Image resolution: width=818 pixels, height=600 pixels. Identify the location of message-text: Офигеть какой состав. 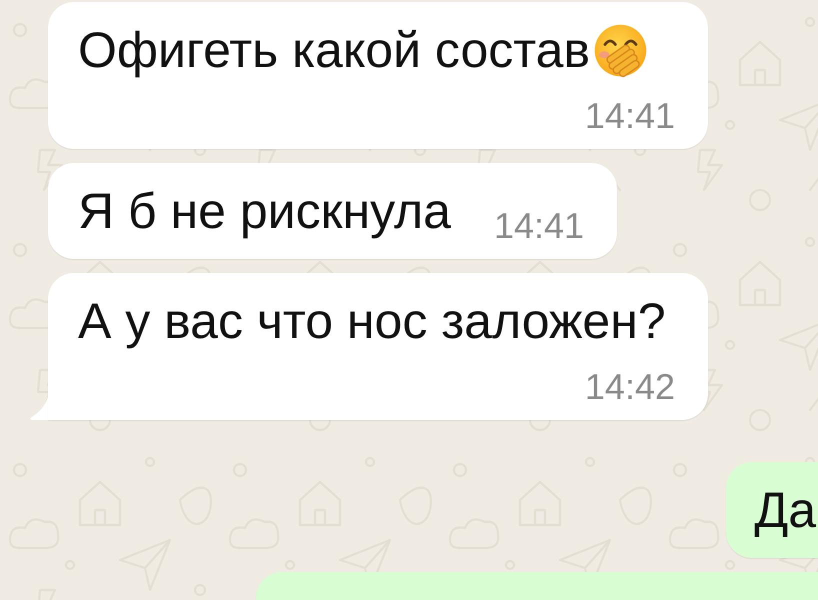
(334, 50).